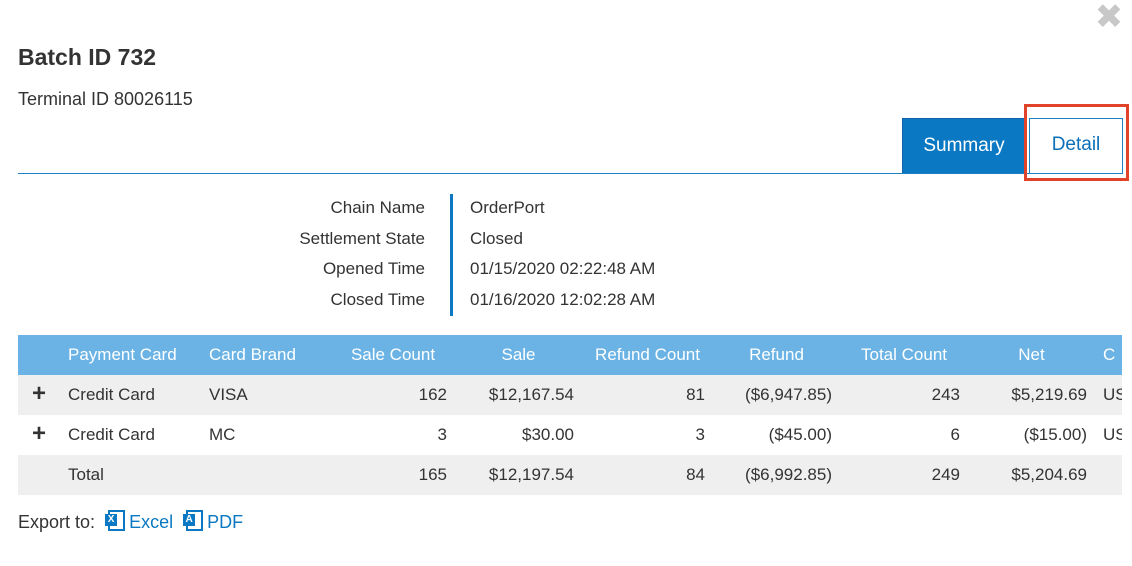 The width and height of the screenshot is (1132, 566). What do you see at coordinates (695, 394) in the screenshot?
I see `cell-refund-count: 81` at bounding box center [695, 394].